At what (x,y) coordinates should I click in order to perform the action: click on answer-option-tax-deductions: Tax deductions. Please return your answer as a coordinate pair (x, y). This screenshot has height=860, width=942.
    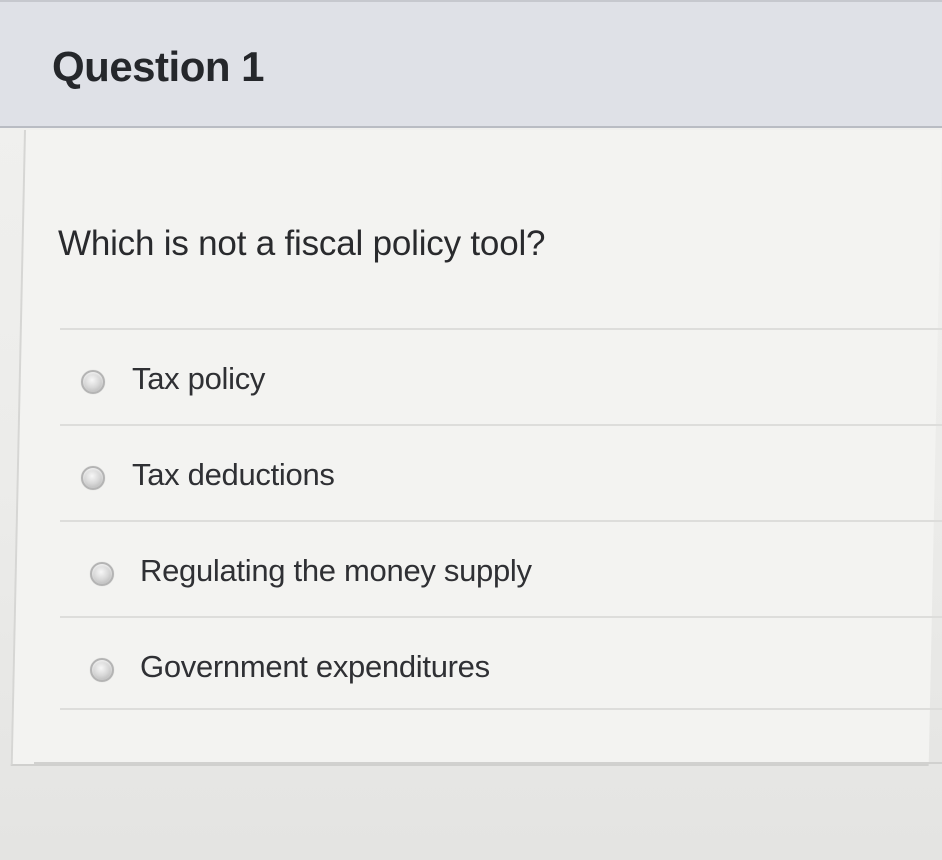
    Looking at the image, I should click on (501, 471).